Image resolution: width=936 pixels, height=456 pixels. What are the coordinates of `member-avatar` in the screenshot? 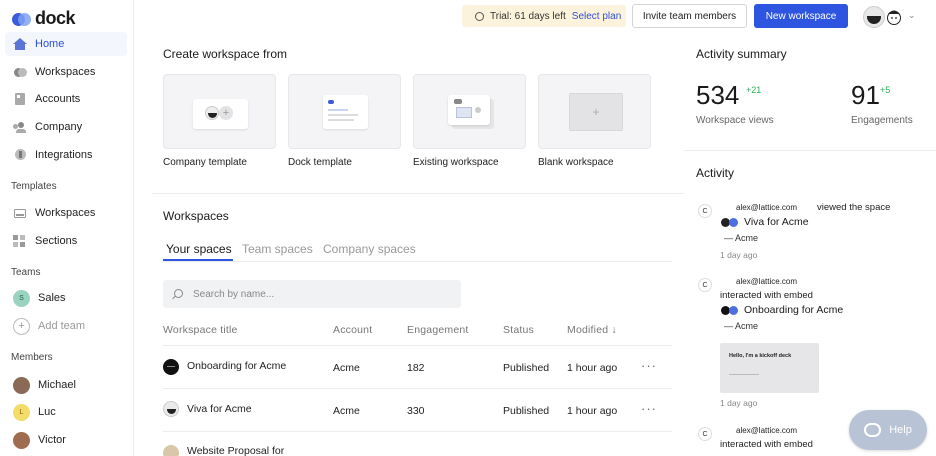 It's located at (21, 440).